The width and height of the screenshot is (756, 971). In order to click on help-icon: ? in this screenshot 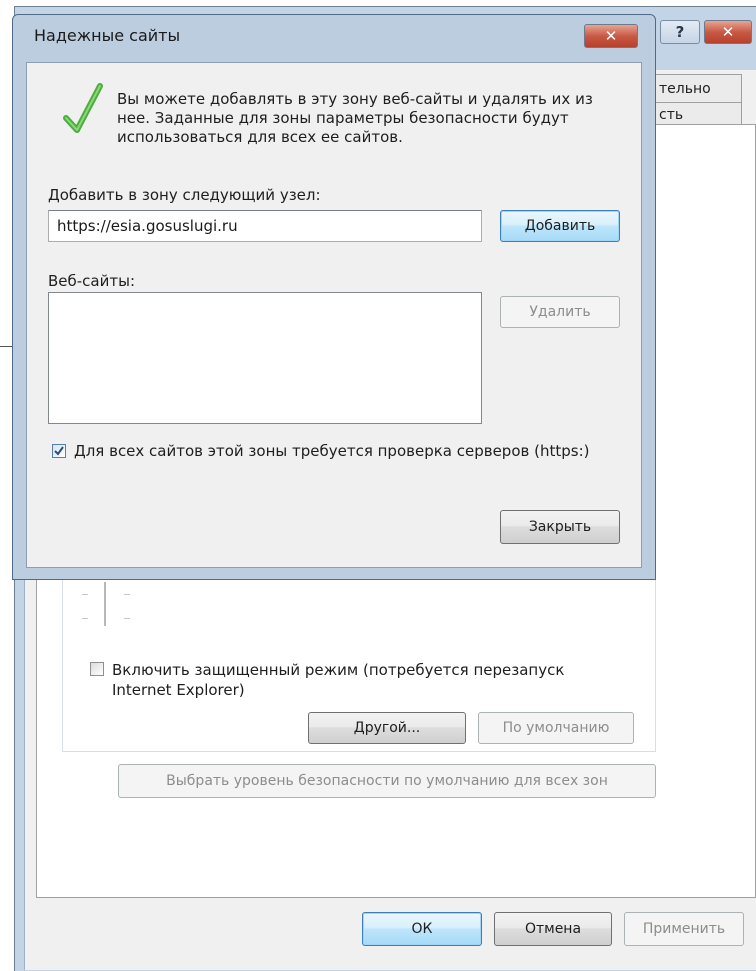, I will do `click(680, 32)`.